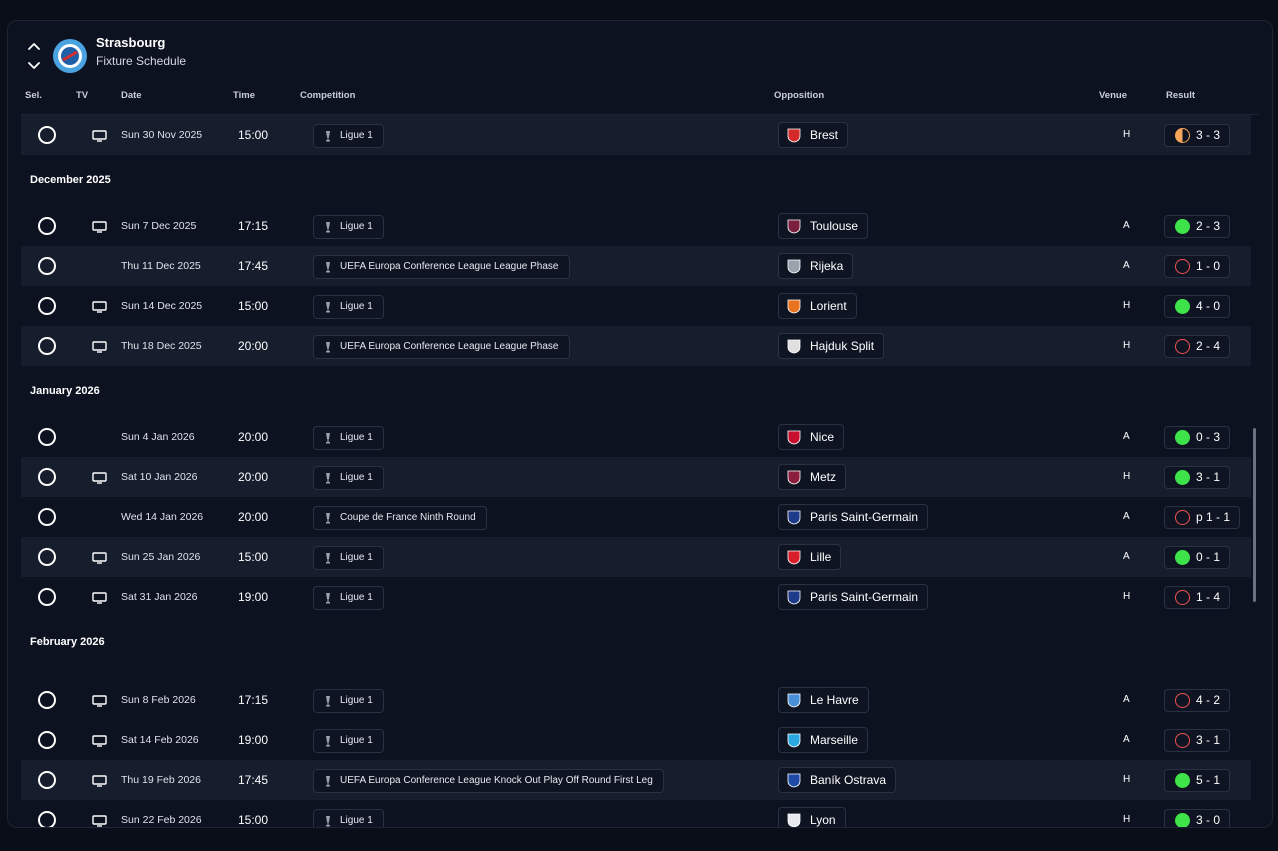 The width and height of the screenshot is (1278, 851). What do you see at coordinates (1197, 818) in the screenshot?
I see `result-chip: 3 - 0` at bounding box center [1197, 818].